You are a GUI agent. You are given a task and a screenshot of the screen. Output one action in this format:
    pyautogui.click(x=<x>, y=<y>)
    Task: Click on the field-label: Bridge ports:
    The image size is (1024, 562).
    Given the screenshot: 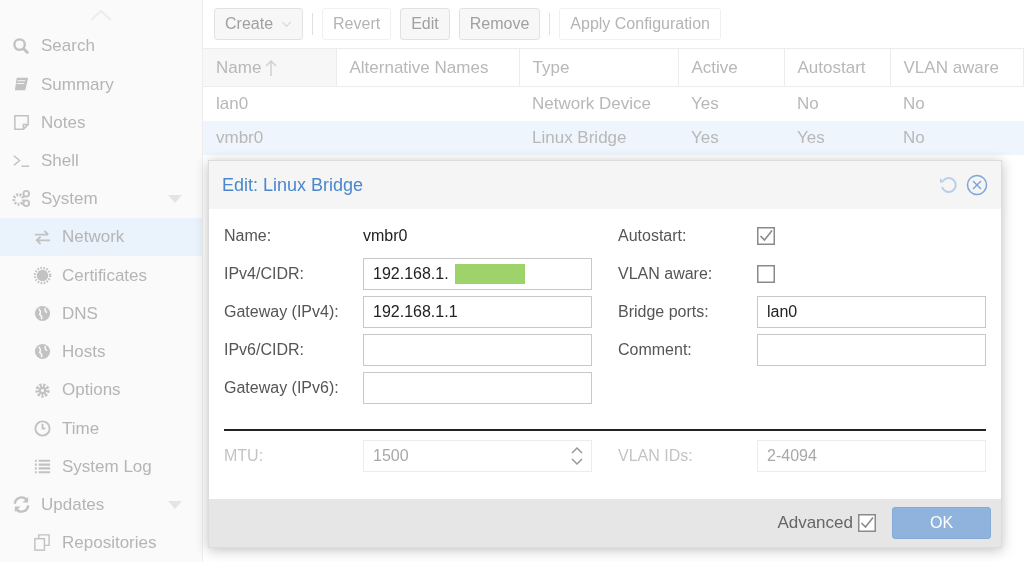 What is the action you would take?
    pyautogui.click(x=664, y=312)
    